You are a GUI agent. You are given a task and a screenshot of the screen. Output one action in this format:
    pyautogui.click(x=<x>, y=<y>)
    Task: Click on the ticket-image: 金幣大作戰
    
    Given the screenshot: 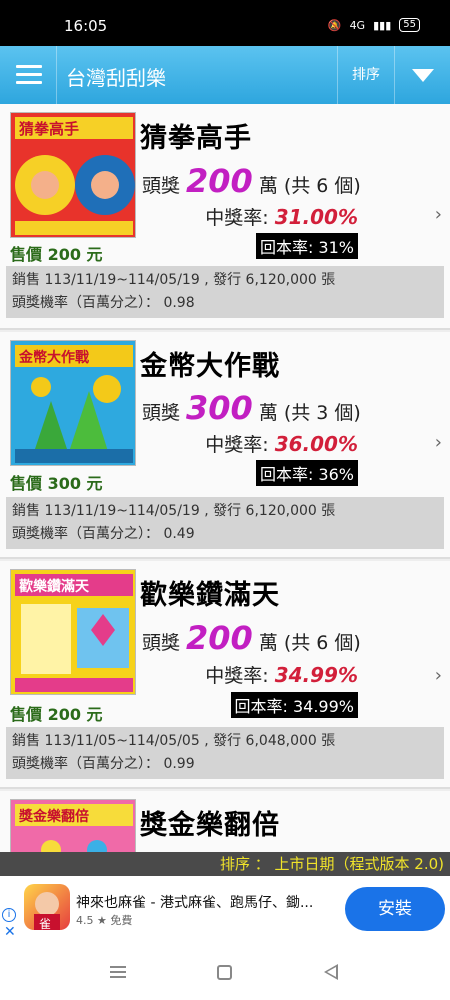 What is the action you would take?
    pyautogui.click(x=73, y=403)
    